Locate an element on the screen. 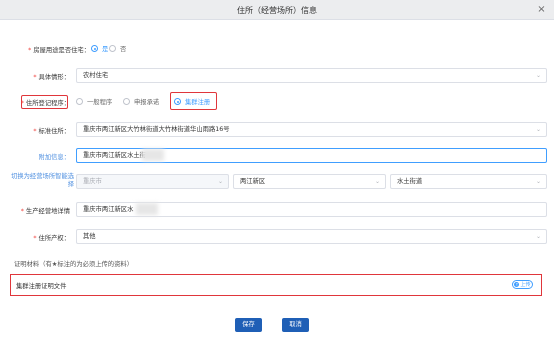 The image size is (554, 344). district-select: 两江新区 ⌄ is located at coordinates (309, 181).